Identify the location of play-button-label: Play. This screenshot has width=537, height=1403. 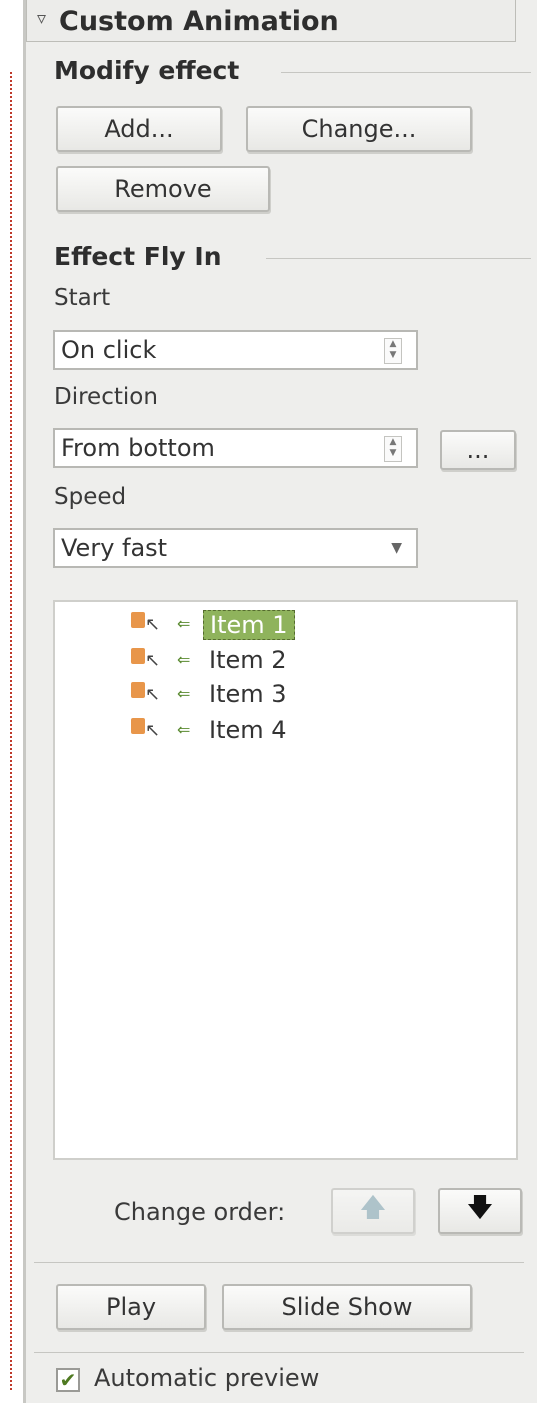
(131, 1307).